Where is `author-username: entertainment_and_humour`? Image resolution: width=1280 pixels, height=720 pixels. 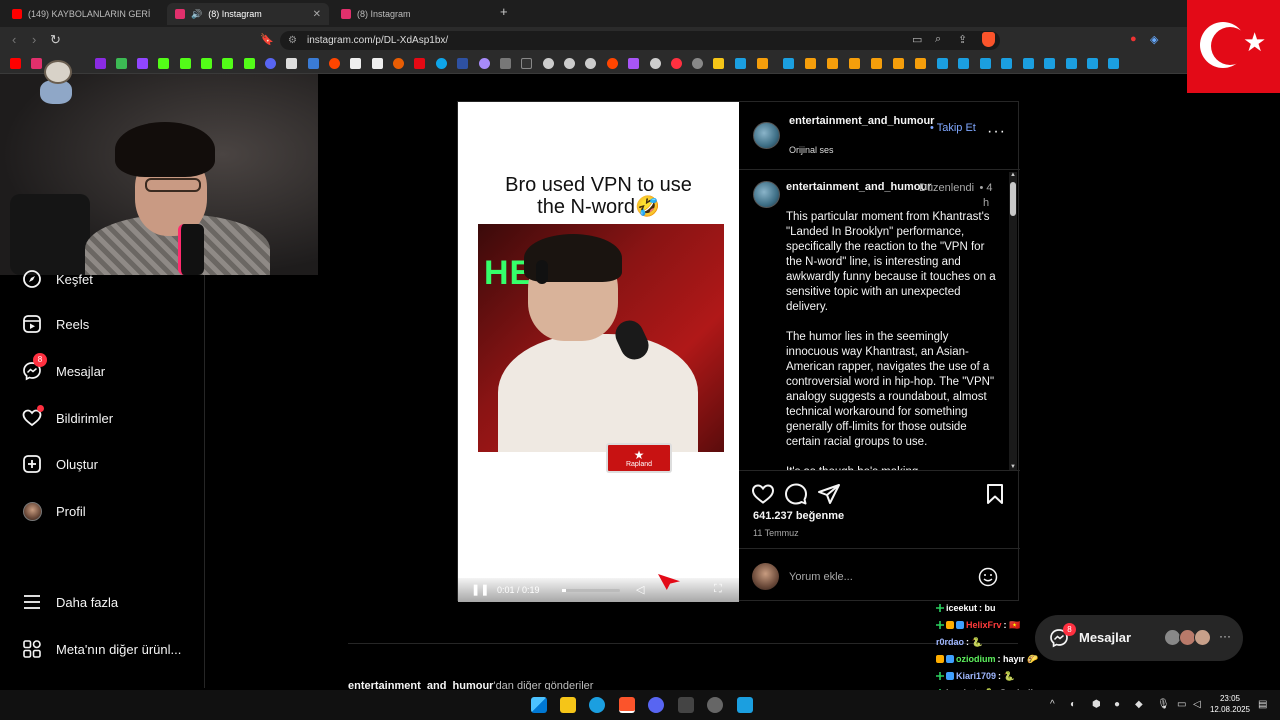 author-username: entertainment_and_humour is located at coordinates (861, 121).